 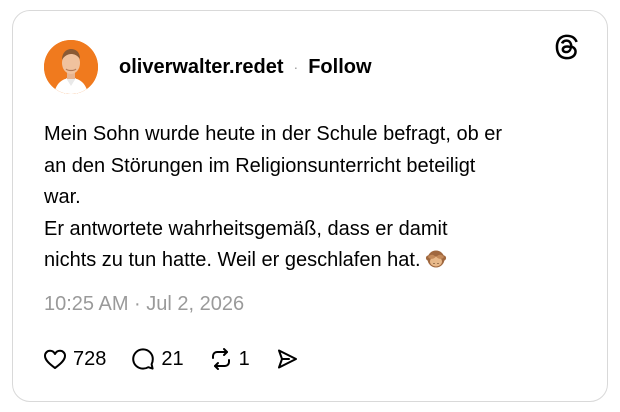 I want to click on like-button: 728, so click(x=74, y=359).